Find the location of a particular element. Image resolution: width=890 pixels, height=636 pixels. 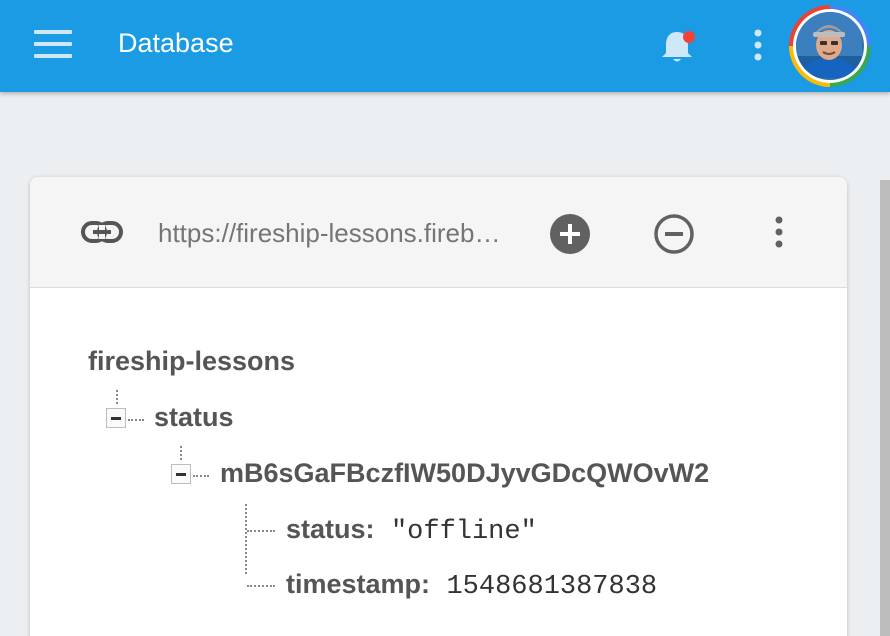

user-avatar is located at coordinates (830, 46).